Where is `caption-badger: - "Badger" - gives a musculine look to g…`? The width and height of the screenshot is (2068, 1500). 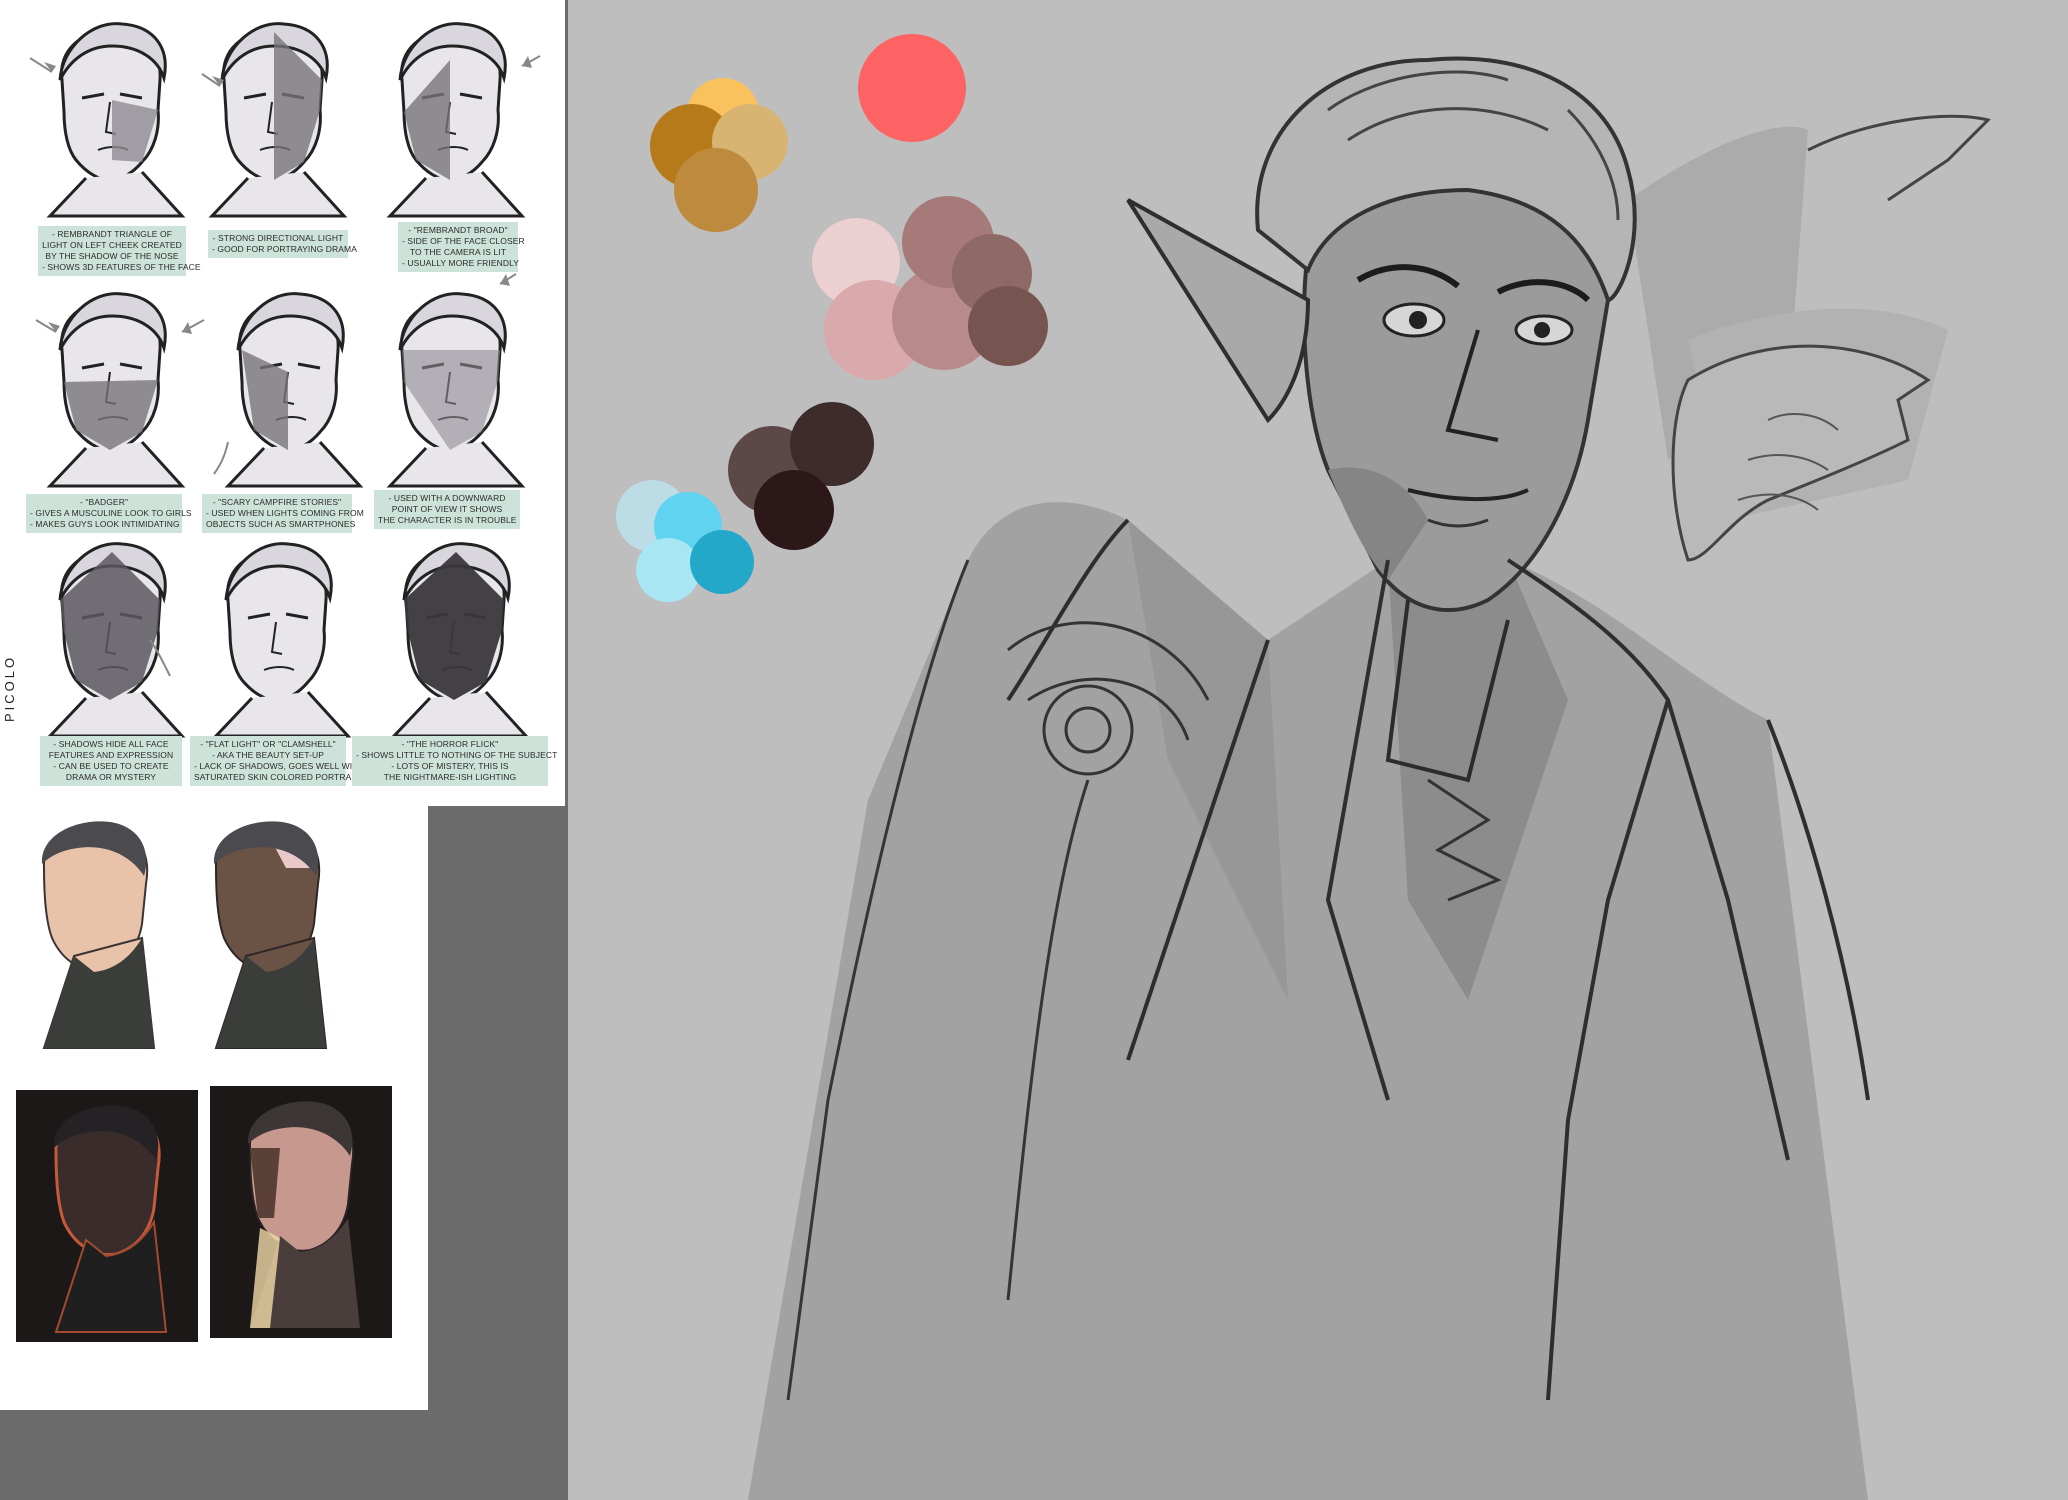 caption-badger: - "Badger" - gives a musculine look to g… is located at coordinates (109, 513).